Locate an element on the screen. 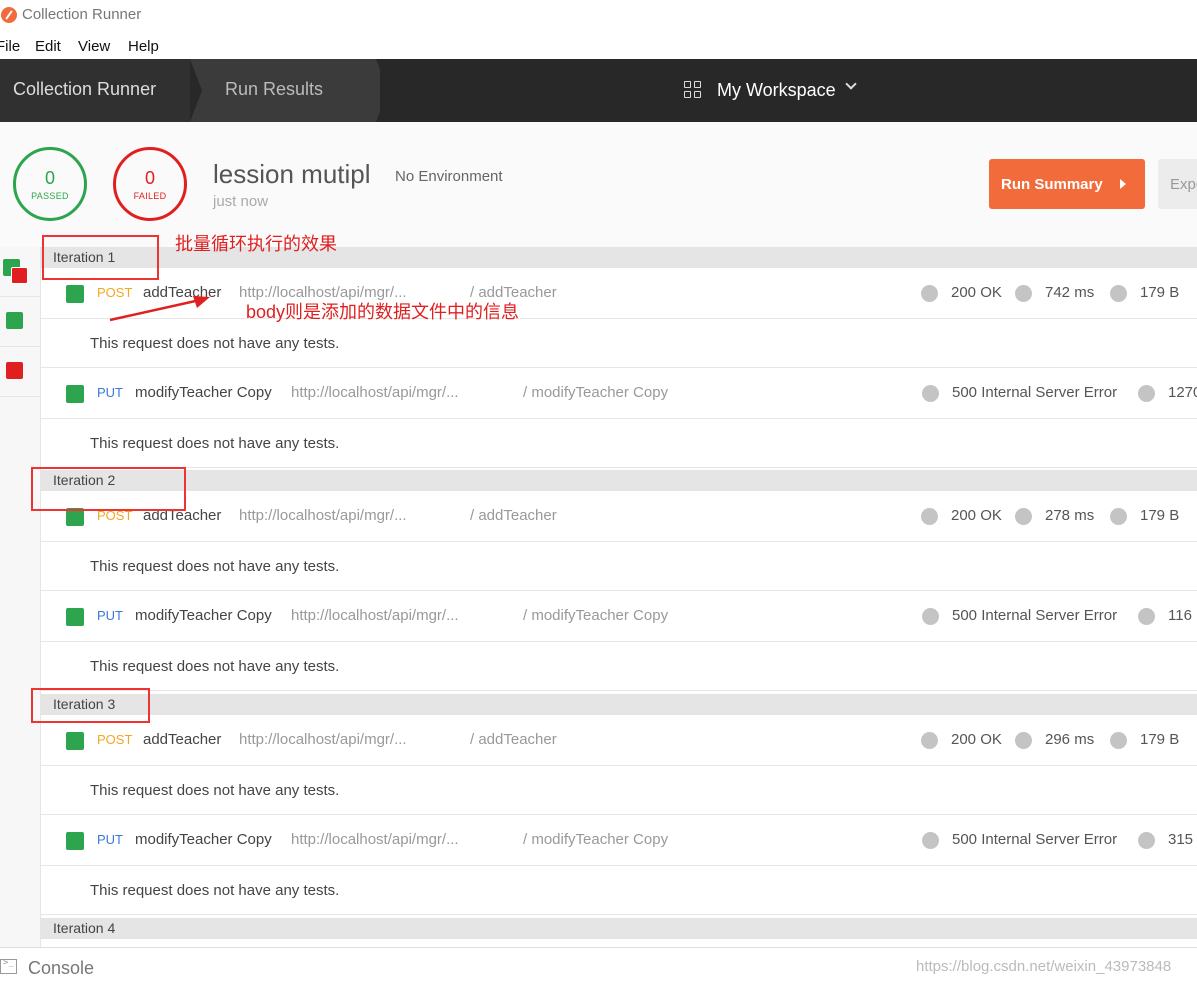  menu-view: View is located at coordinates (94, 46).